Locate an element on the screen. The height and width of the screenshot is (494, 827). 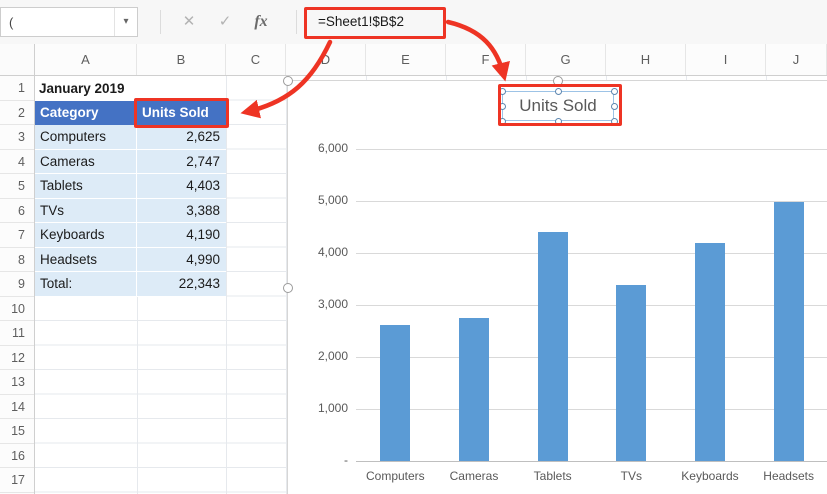
table-cell-label: Headsets is located at coordinates (86, 259).